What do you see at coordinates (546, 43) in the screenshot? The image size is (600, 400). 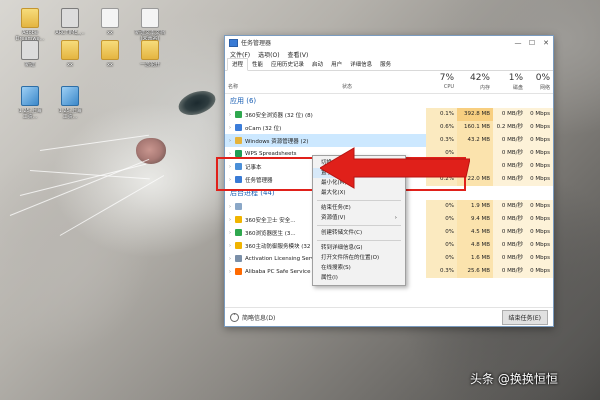 I see `close-button: ✕` at bounding box center [546, 43].